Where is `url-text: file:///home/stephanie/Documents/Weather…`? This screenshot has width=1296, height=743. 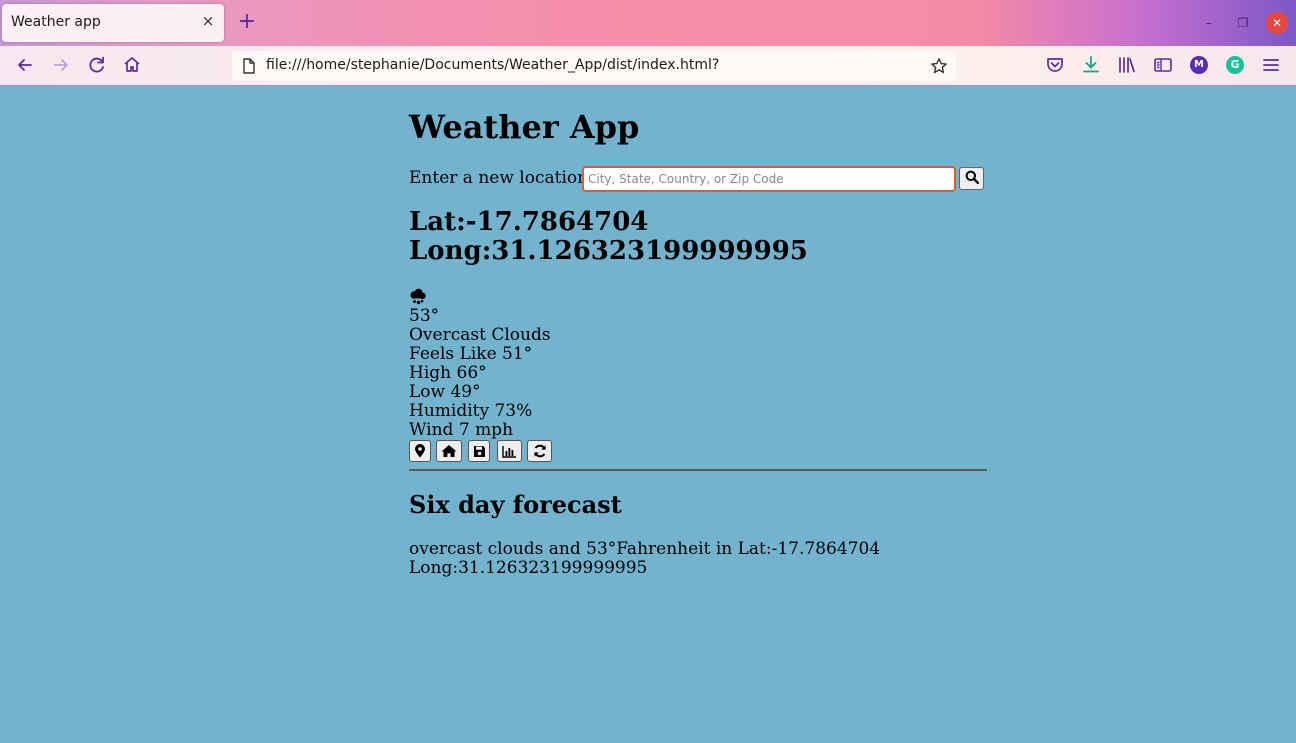 url-text: file:///home/stephanie/Documents/Weather… is located at coordinates (493, 65).